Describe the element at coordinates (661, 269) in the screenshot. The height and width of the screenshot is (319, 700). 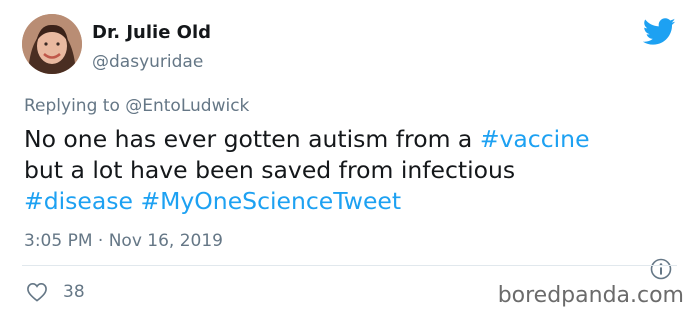
I see `info-icon` at that location.